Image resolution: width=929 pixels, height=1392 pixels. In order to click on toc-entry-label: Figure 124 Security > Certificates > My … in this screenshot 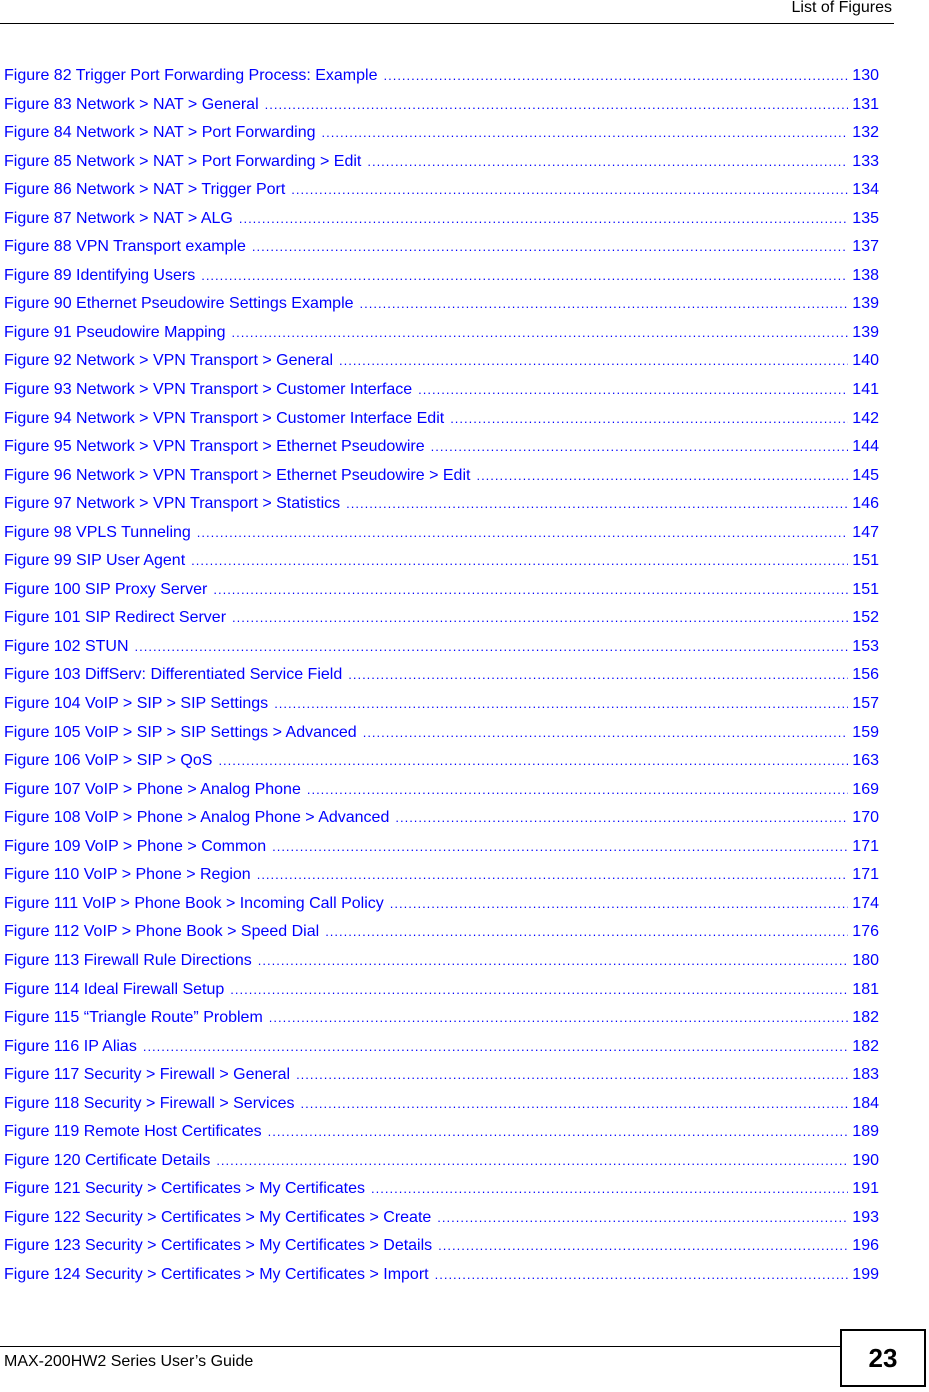, I will do `click(219, 1275)`.